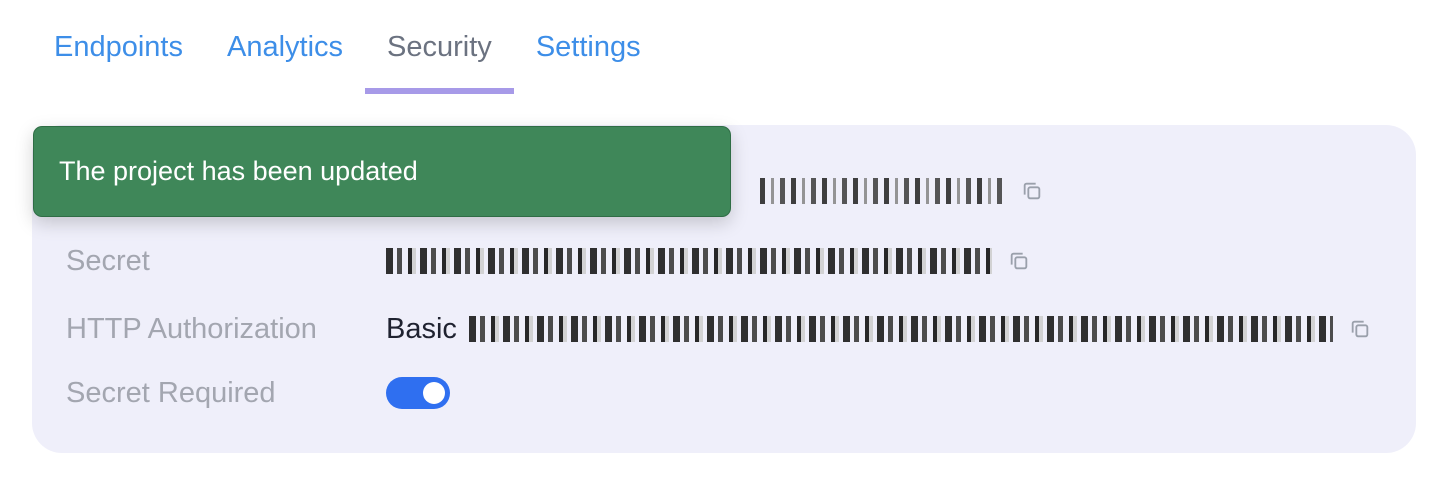 This screenshot has height=484, width=1444. I want to click on http-authorization-row: HTTP Authorization Basic, so click(718, 329).